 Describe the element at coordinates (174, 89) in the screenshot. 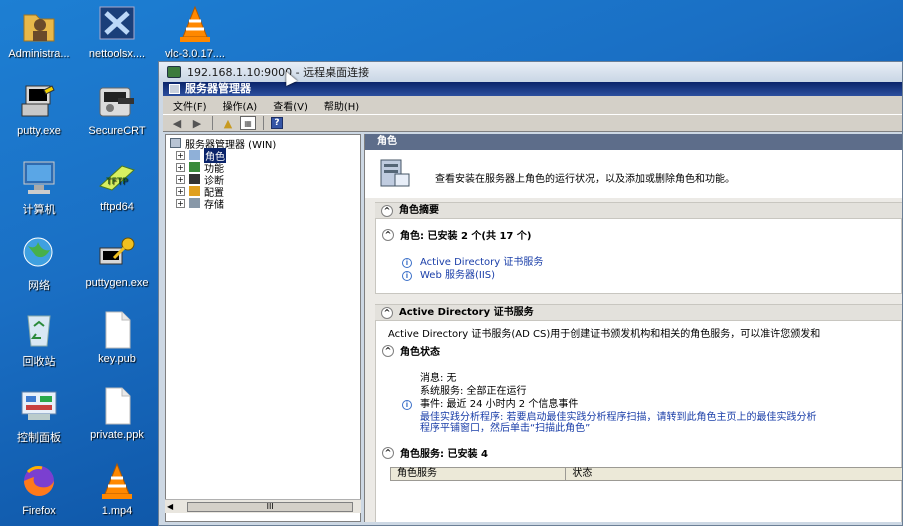

I see `server-manager-icon` at that location.